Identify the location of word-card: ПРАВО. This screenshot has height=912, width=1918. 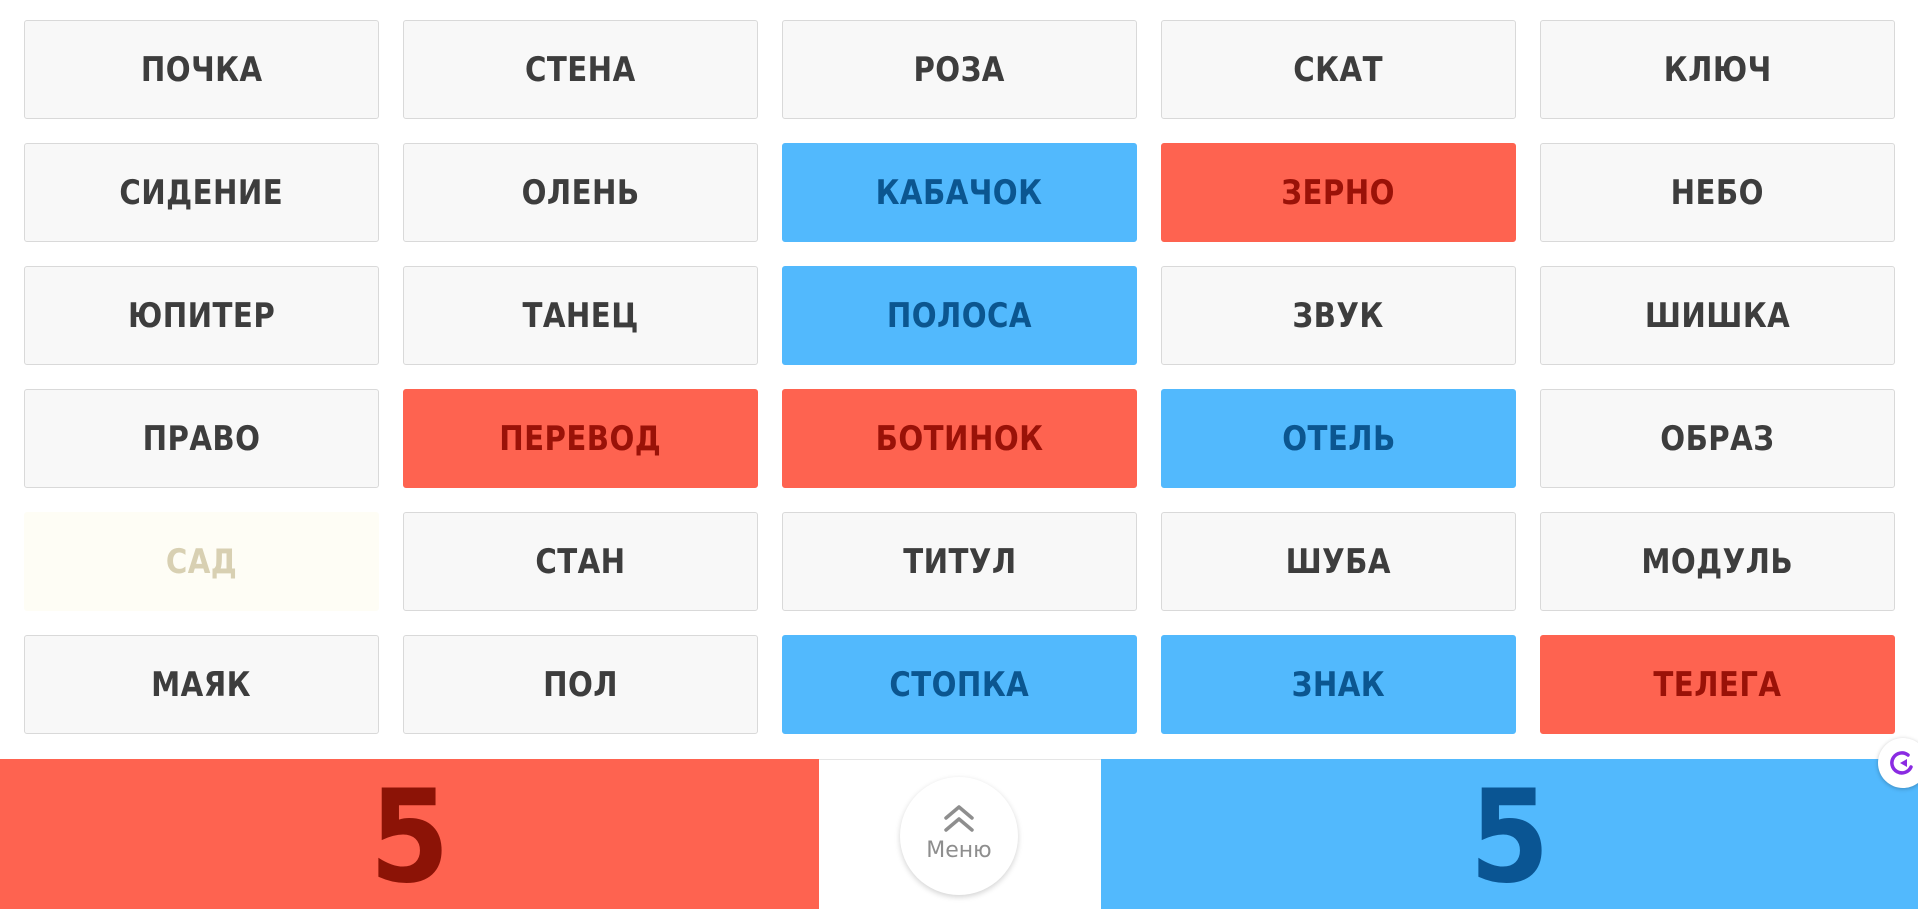
(201, 438).